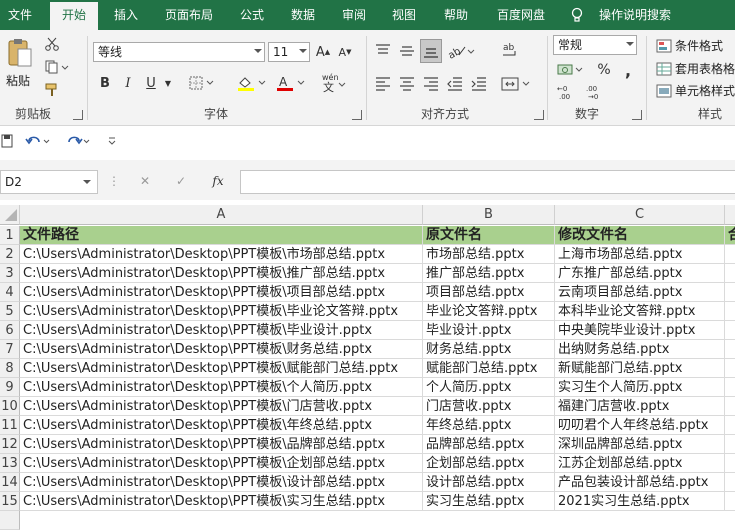  I want to click on align-left-icon, so click(383, 84).